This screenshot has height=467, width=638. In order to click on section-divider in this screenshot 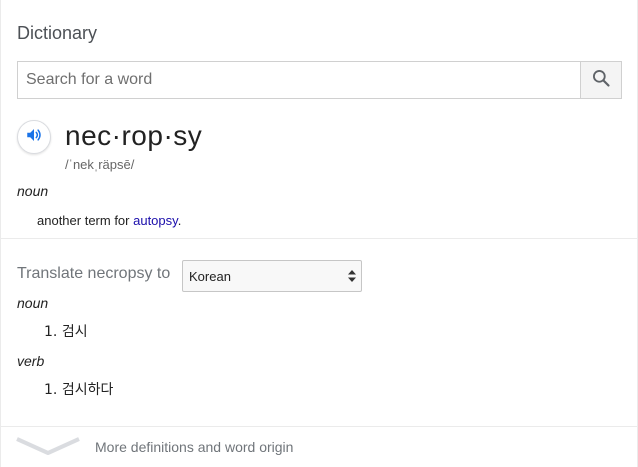, I will do `click(319, 238)`.